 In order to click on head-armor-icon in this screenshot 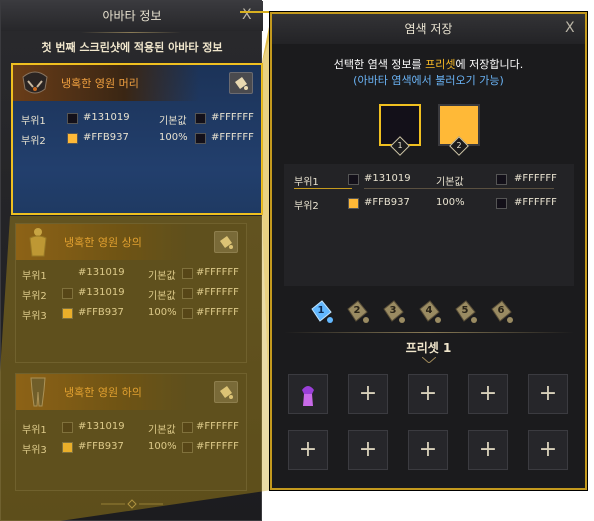, I will do `click(35, 82)`.